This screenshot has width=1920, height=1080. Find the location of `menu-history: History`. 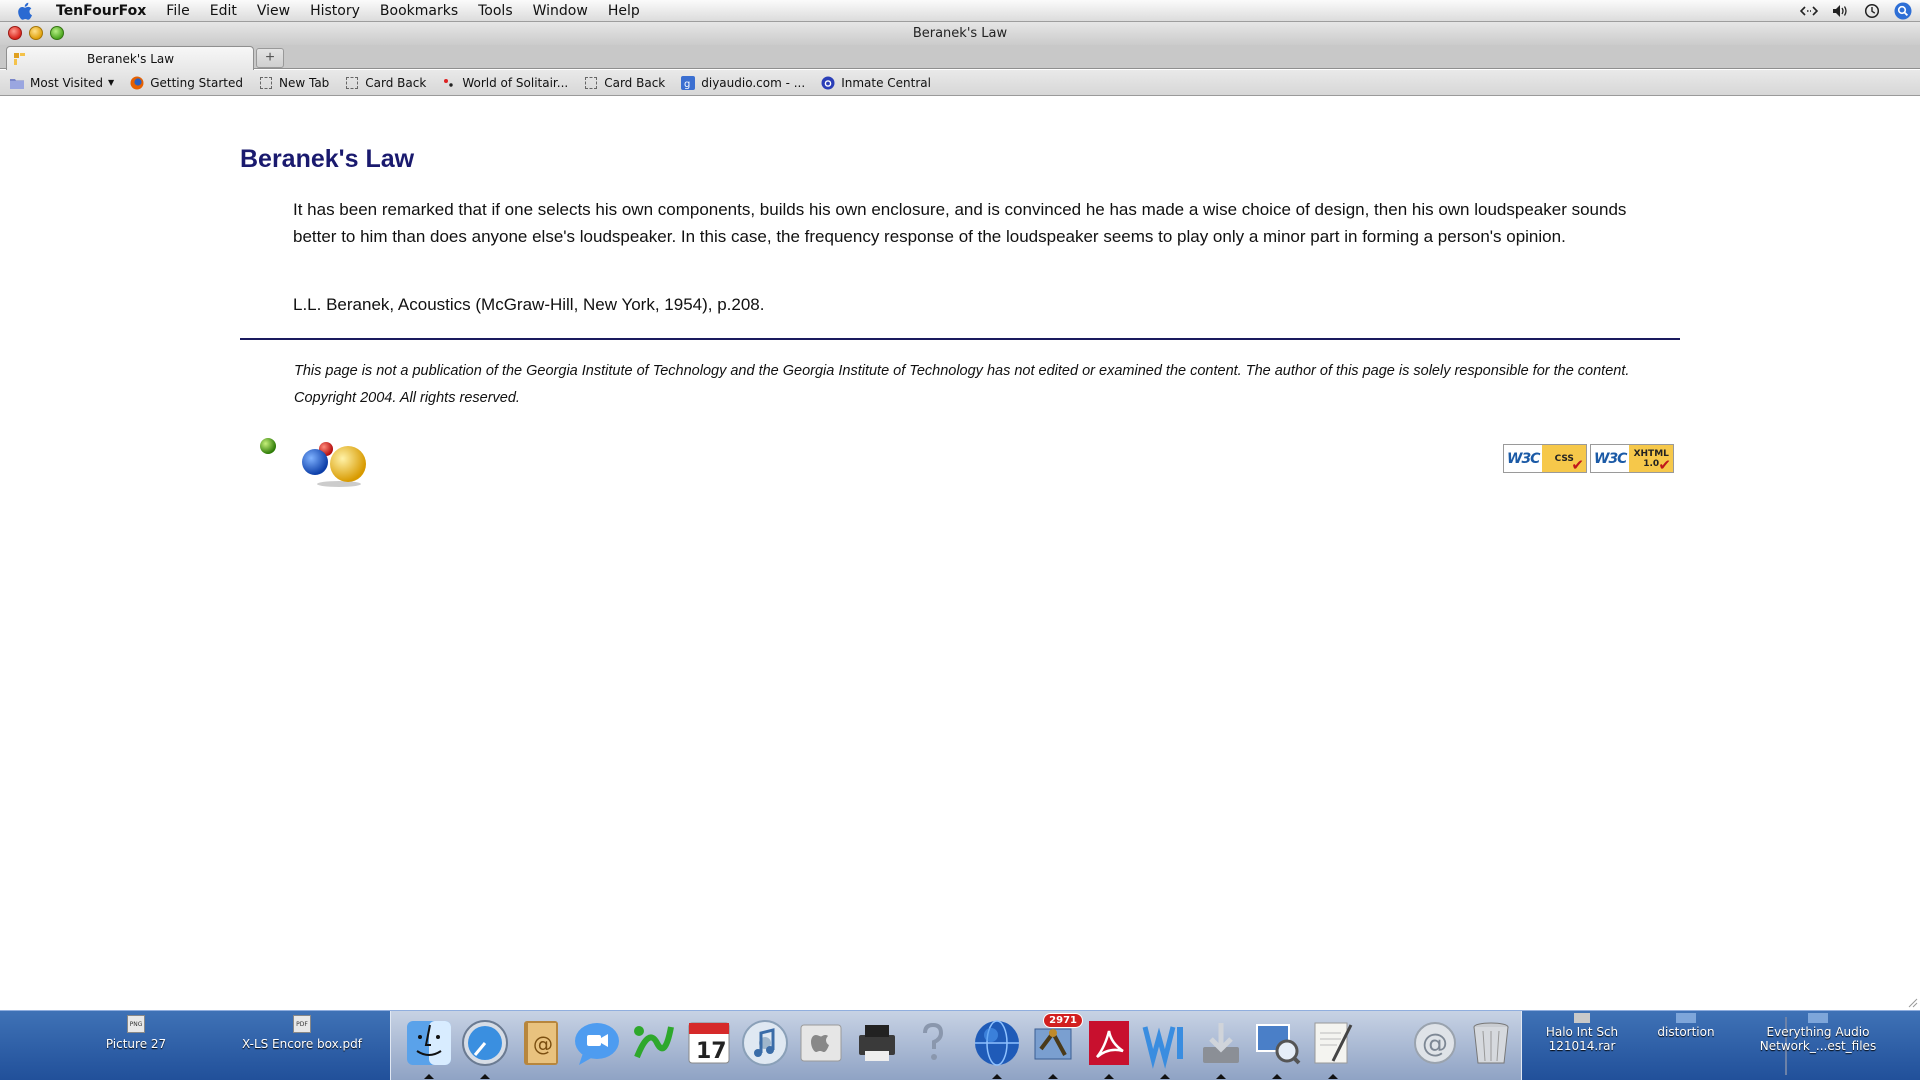

menu-history: History is located at coordinates (335, 11).